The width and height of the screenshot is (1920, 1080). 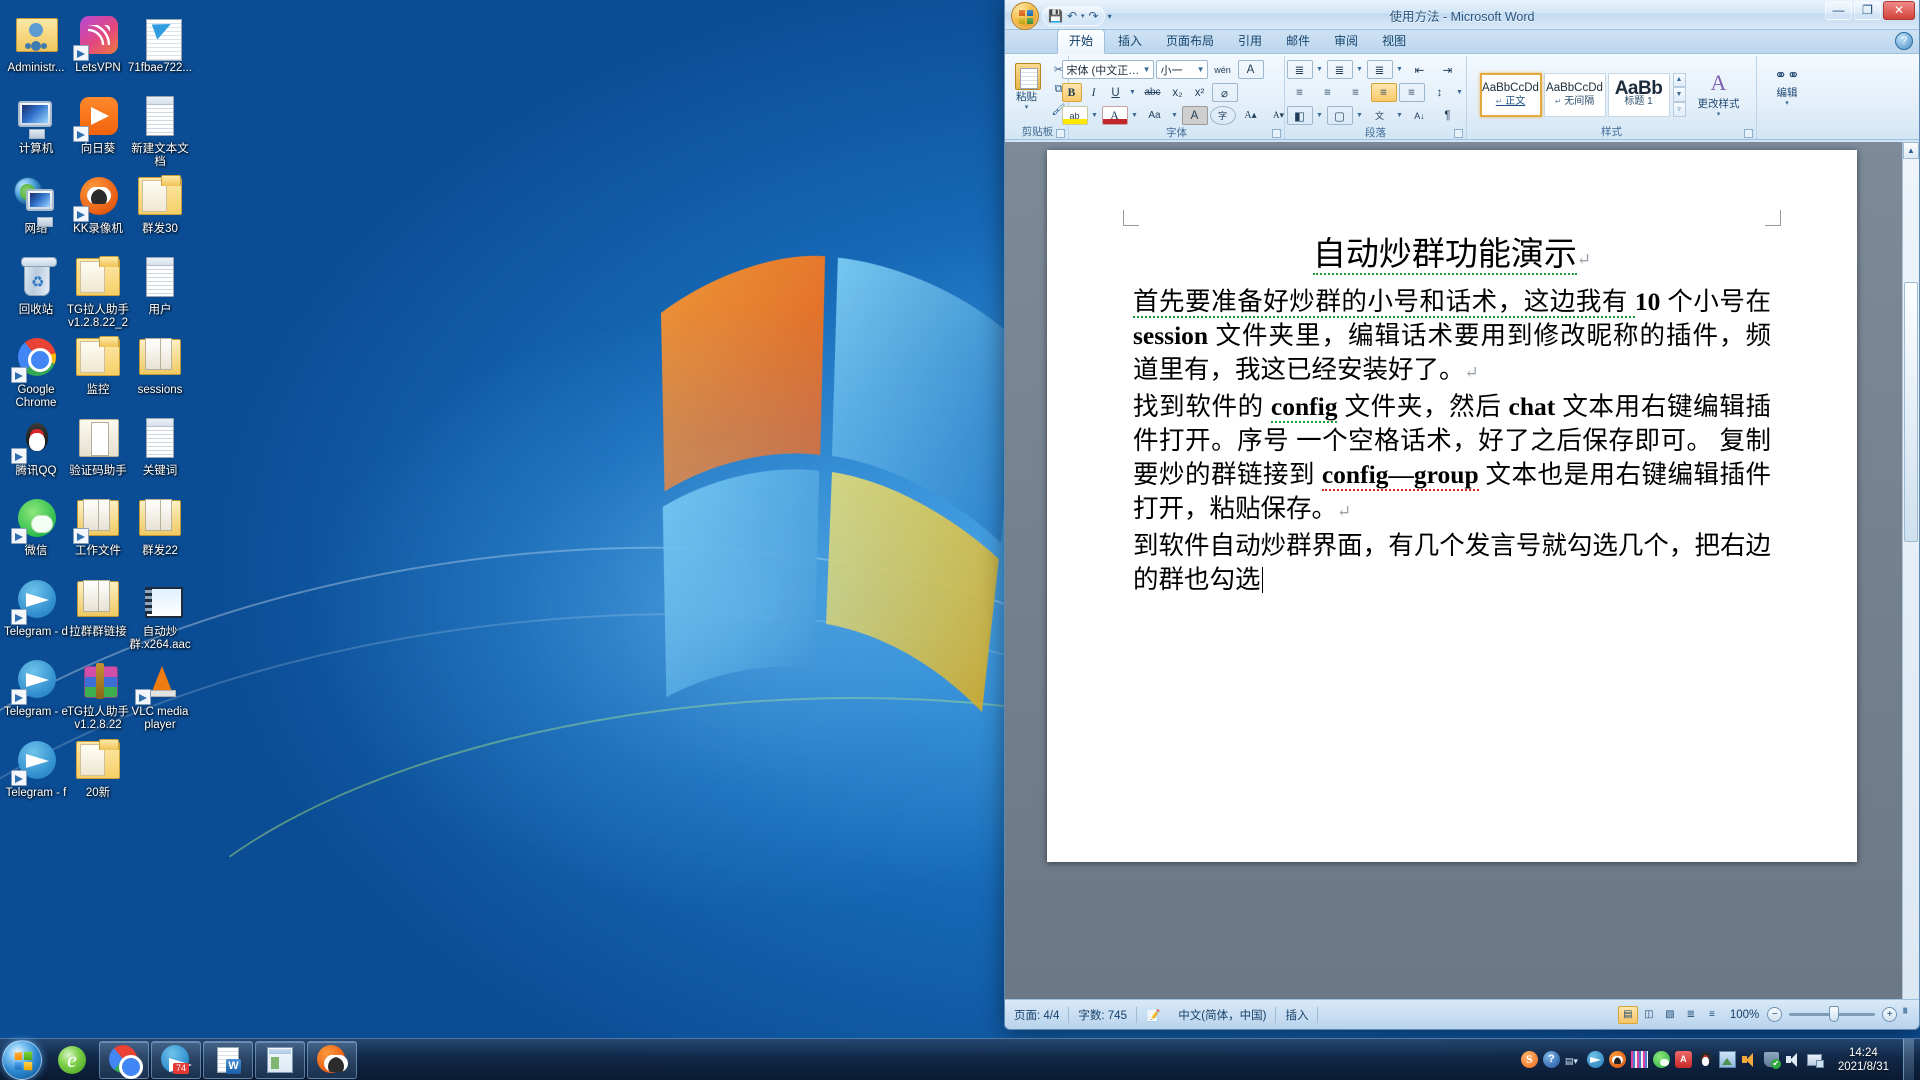 What do you see at coordinates (98, 694) in the screenshot?
I see `desktop-icon: TG拉人助手 v1.2.8.22` at bounding box center [98, 694].